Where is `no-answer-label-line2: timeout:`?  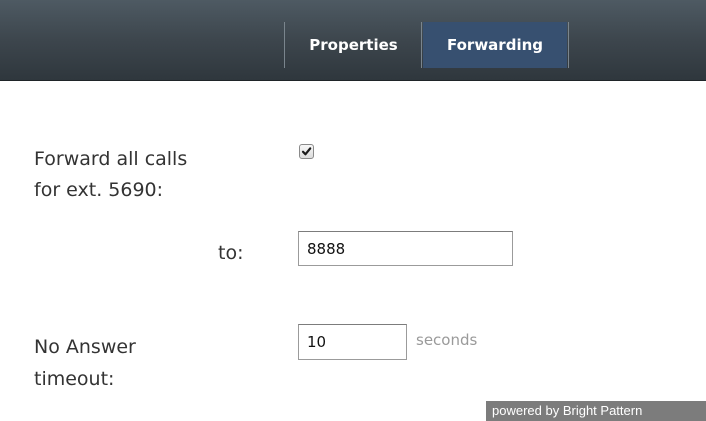
no-answer-label-line2: timeout: is located at coordinates (74, 379).